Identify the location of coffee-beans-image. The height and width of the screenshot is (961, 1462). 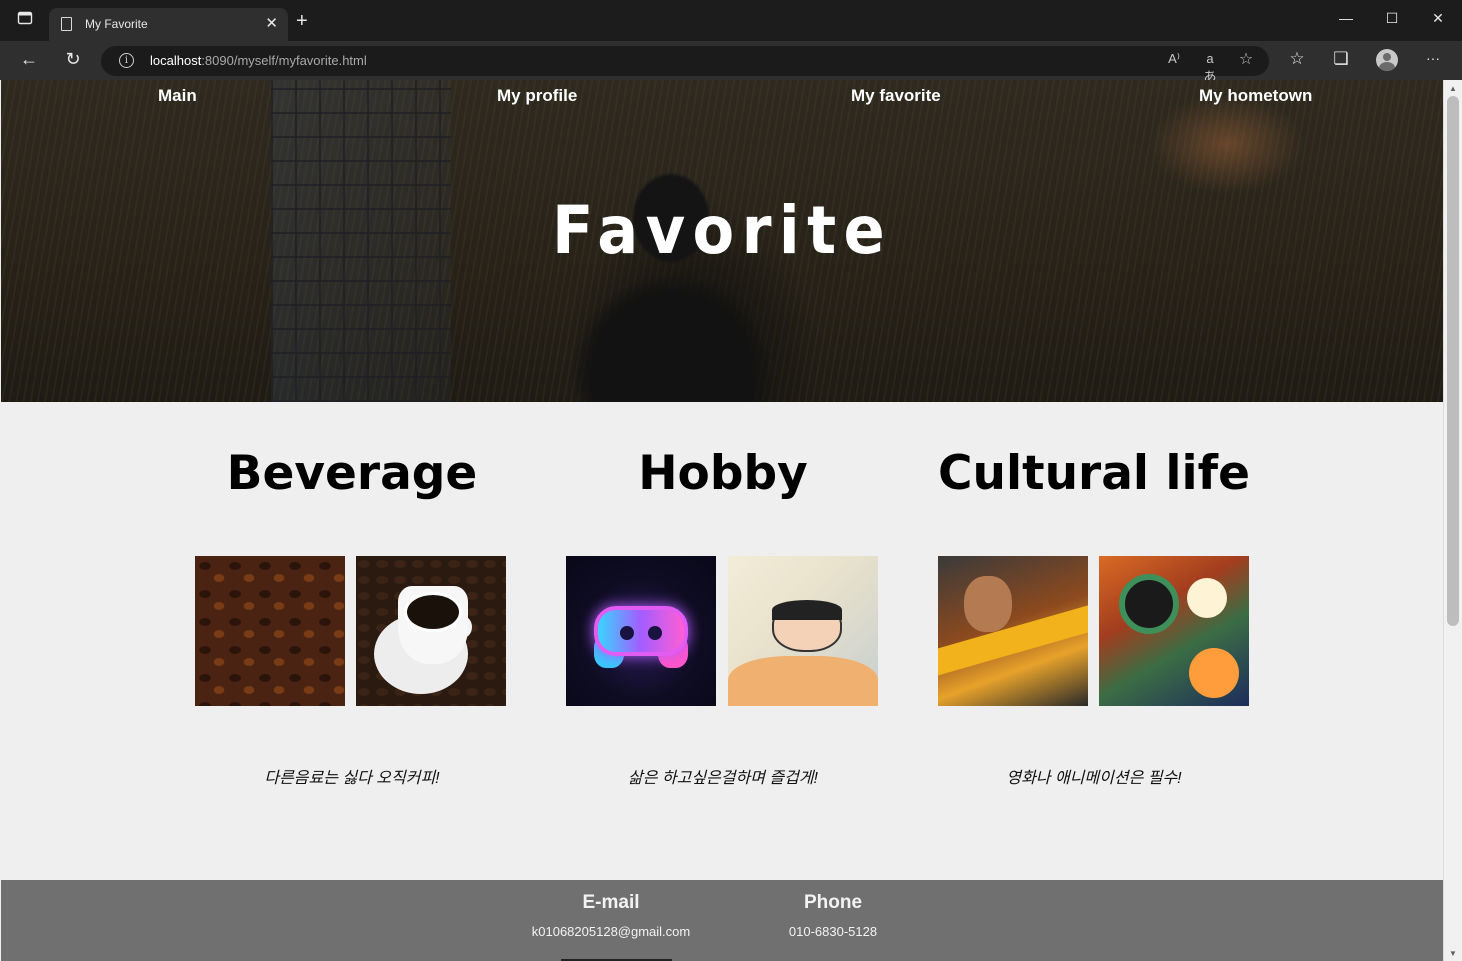
(270, 631).